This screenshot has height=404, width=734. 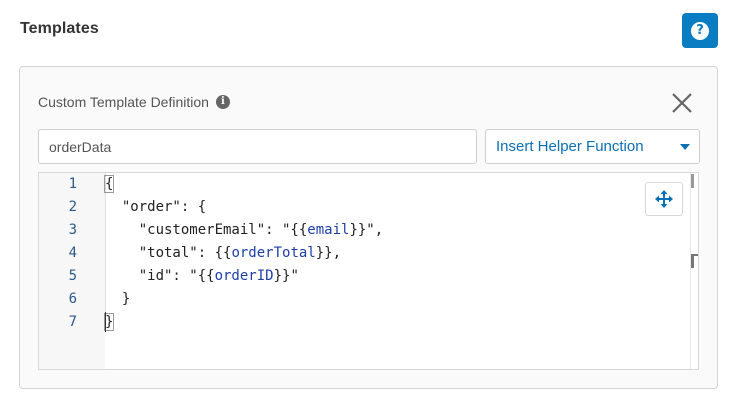 I want to click on line-number-gutter: 1 2 3 4 5 6 7, so click(x=72, y=271).